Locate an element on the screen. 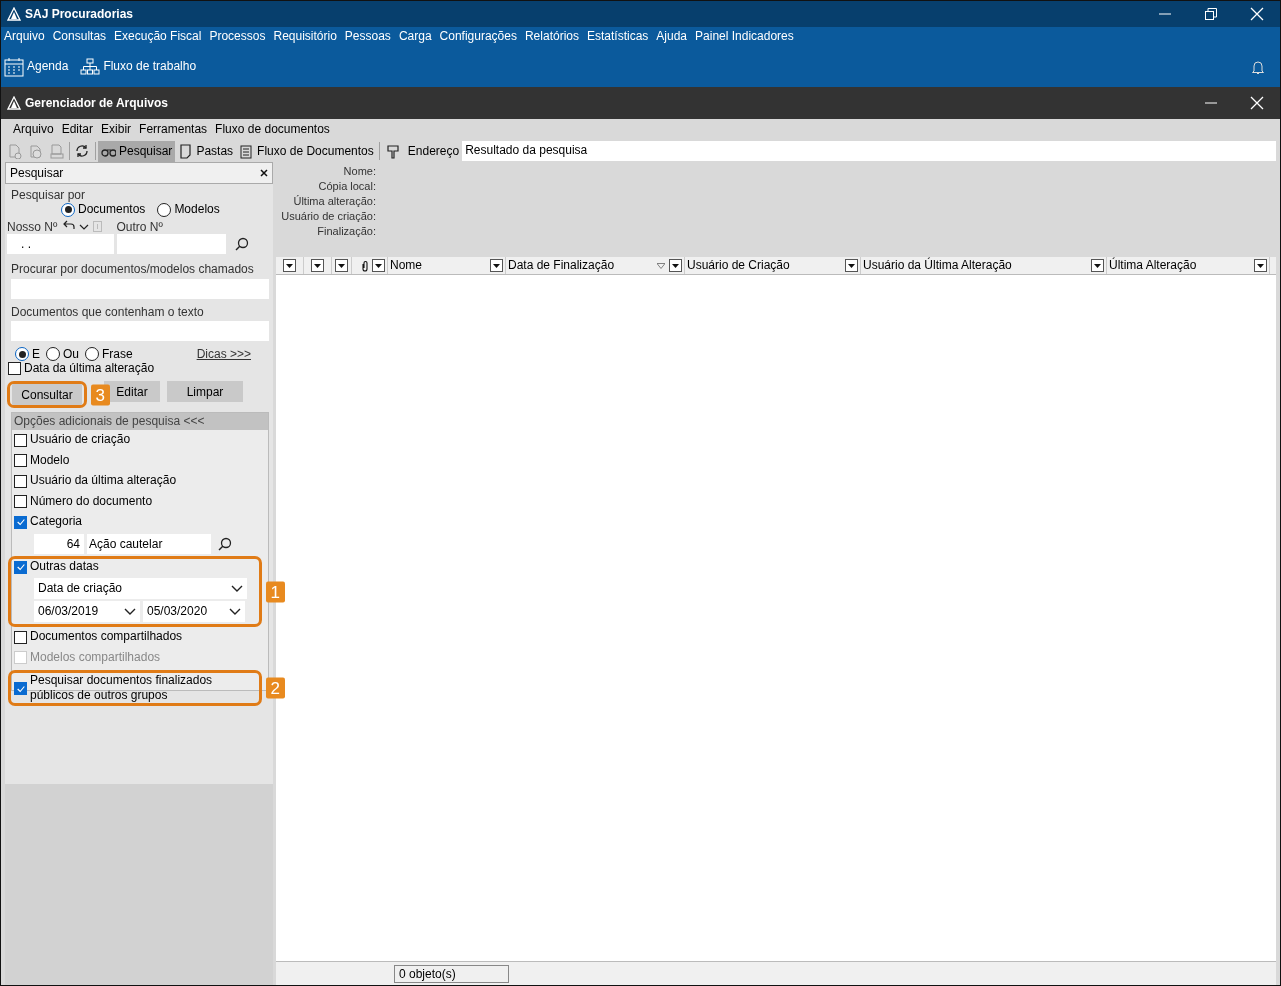 This screenshot has width=1281, height=986. toolbar-button: Agenda is located at coordinates (36, 66).